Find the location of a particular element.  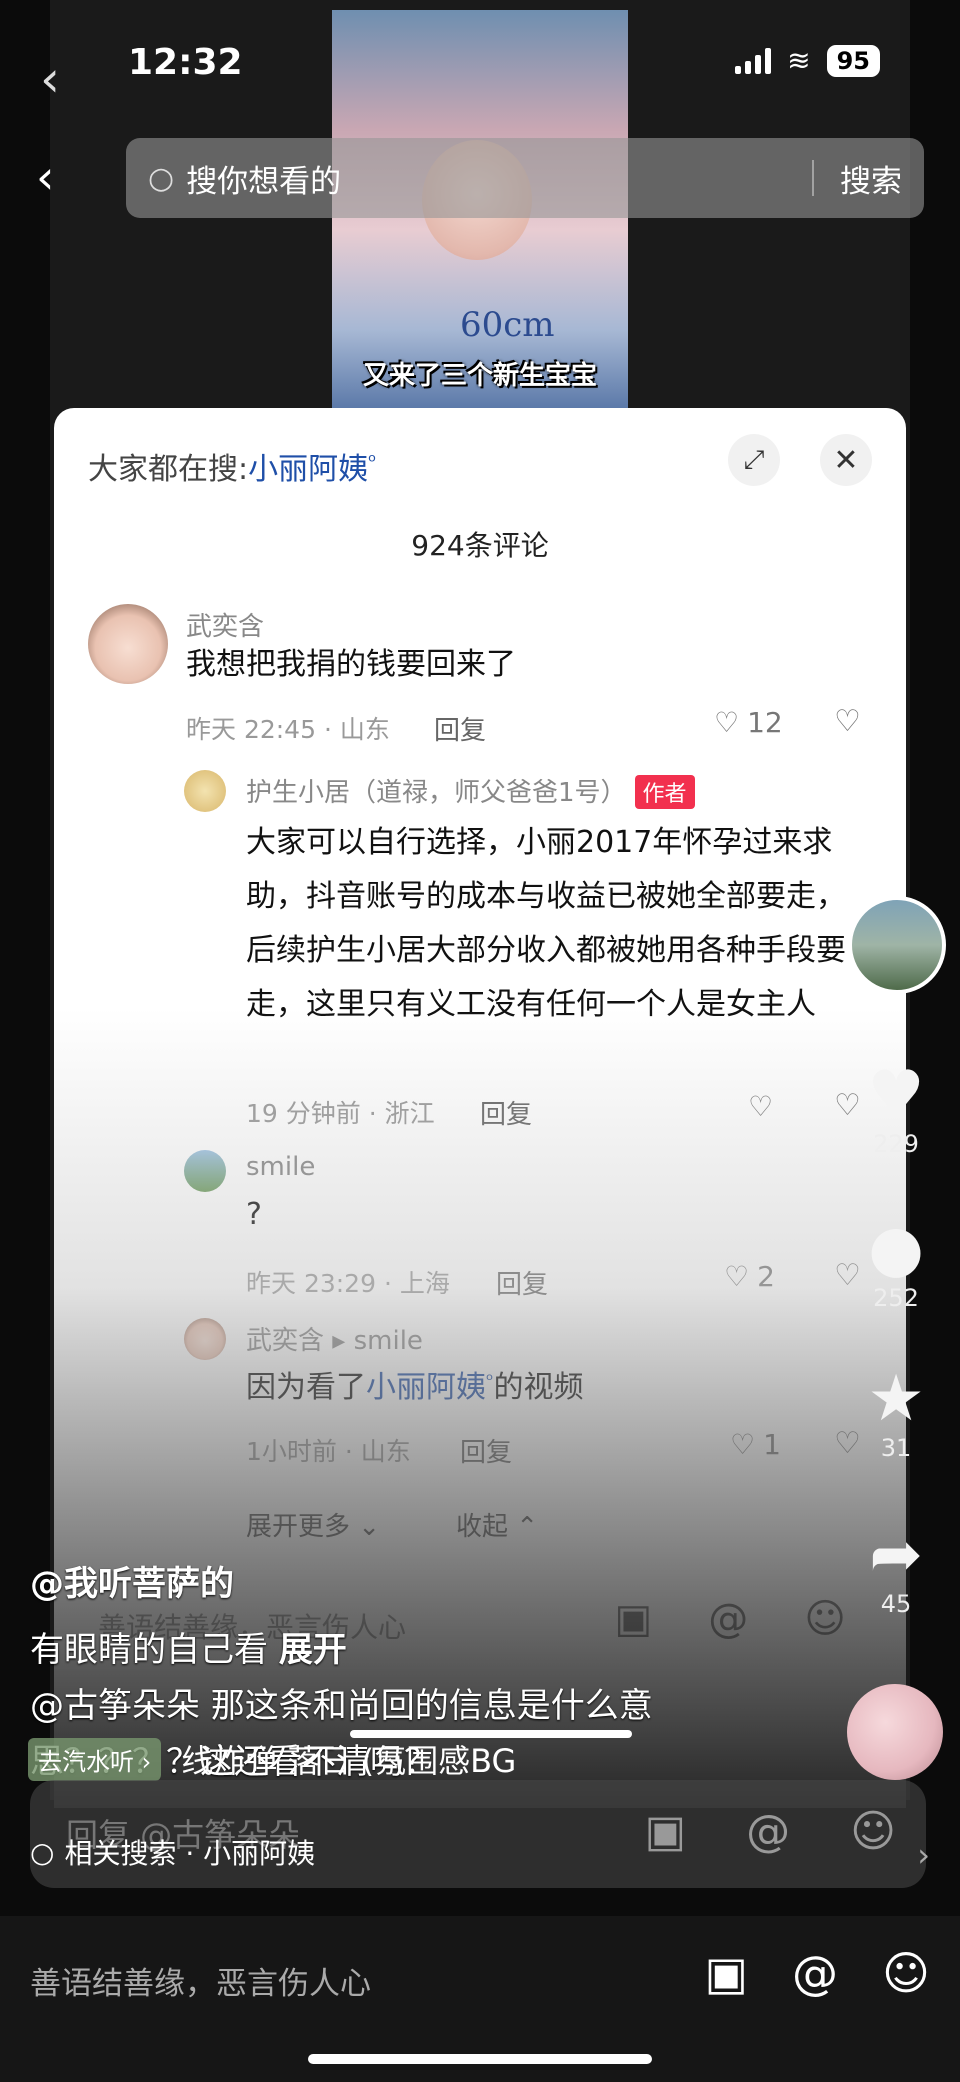

comment-user-name: 护生小居（道禄，师父爸爸1号） is located at coordinates (436, 793).